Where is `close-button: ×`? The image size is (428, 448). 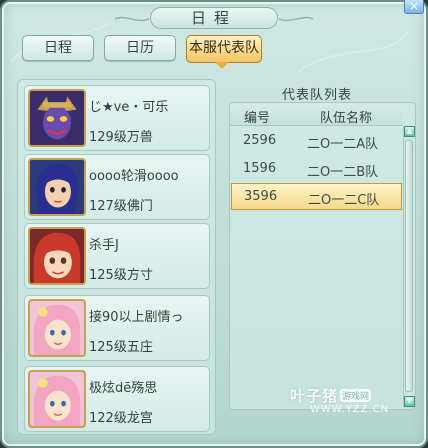 close-button: × is located at coordinates (414, 7).